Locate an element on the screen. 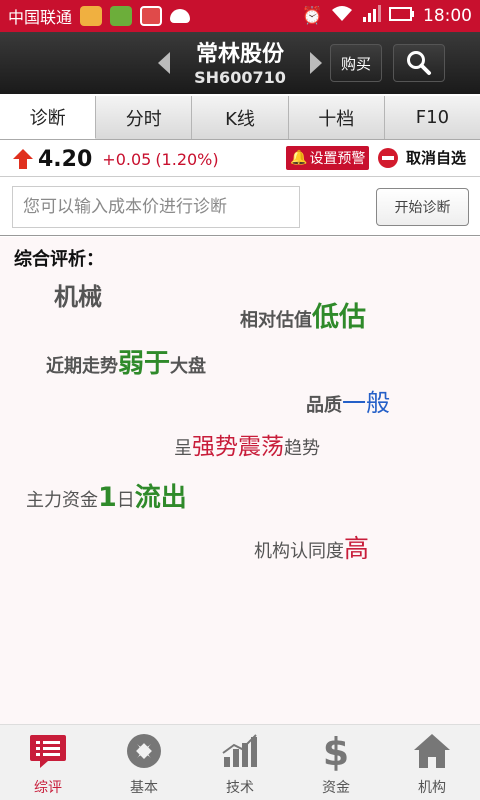 The height and width of the screenshot is (800, 480). alarm-icon: ⏰ is located at coordinates (312, 16).